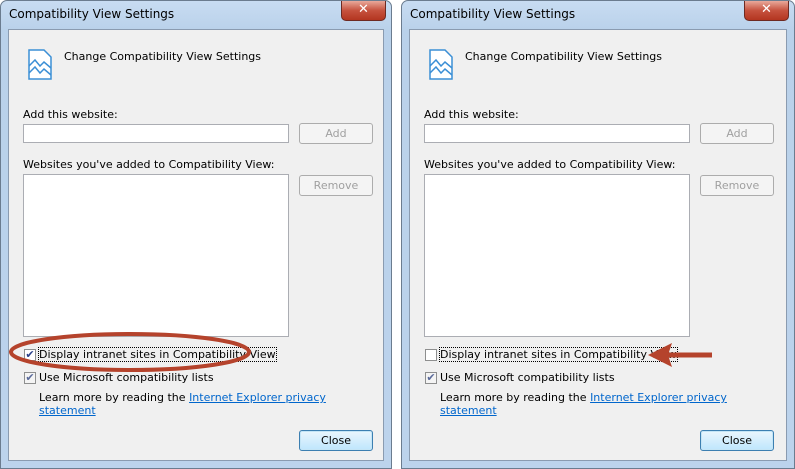 This screenshot has width=795, height=469. I want to click on intranet-checkbox, so click(431, 355).